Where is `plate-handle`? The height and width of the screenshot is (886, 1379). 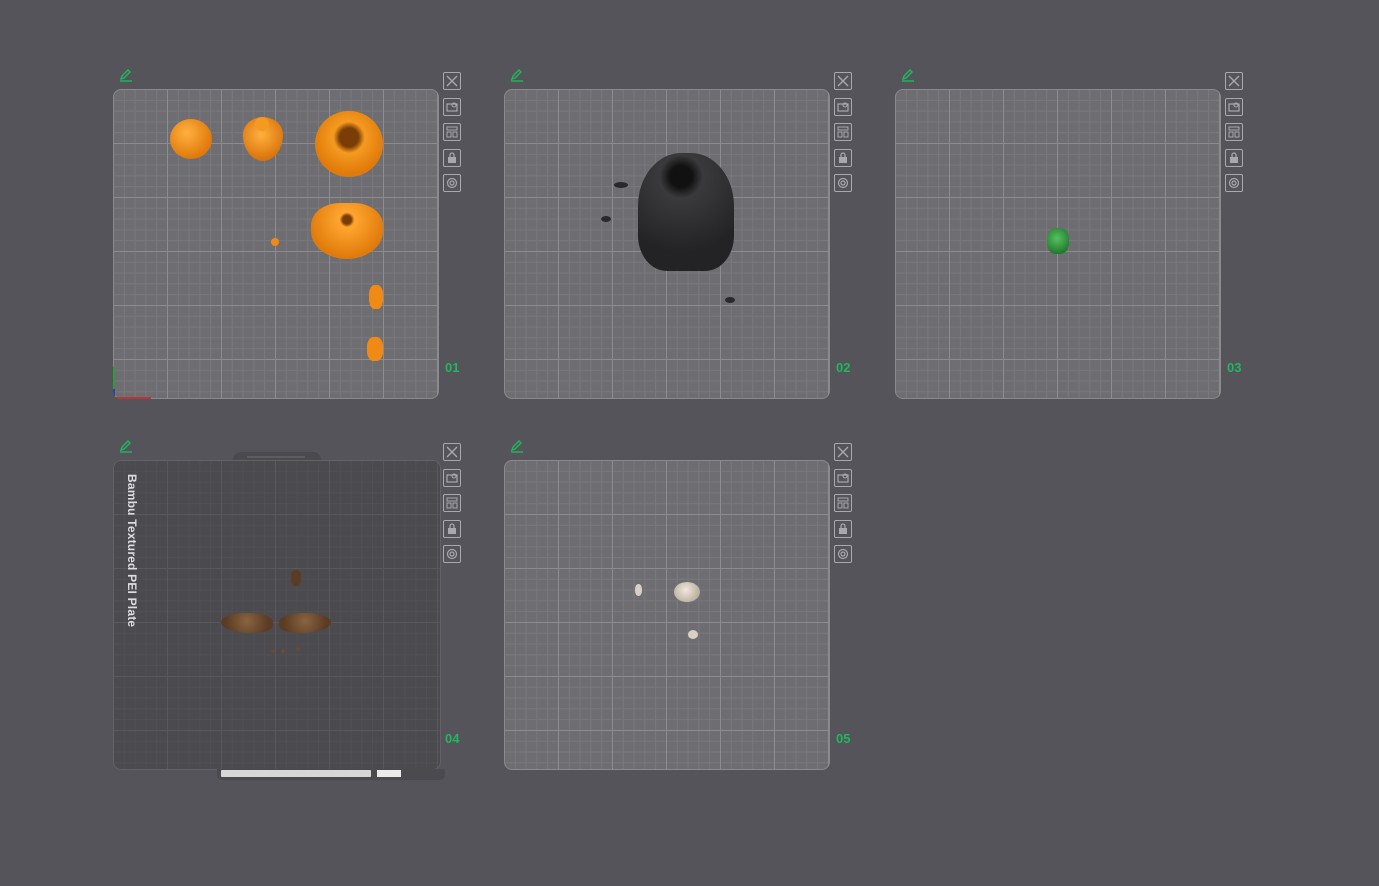 plate-handle is located at coordinates (331, 774).